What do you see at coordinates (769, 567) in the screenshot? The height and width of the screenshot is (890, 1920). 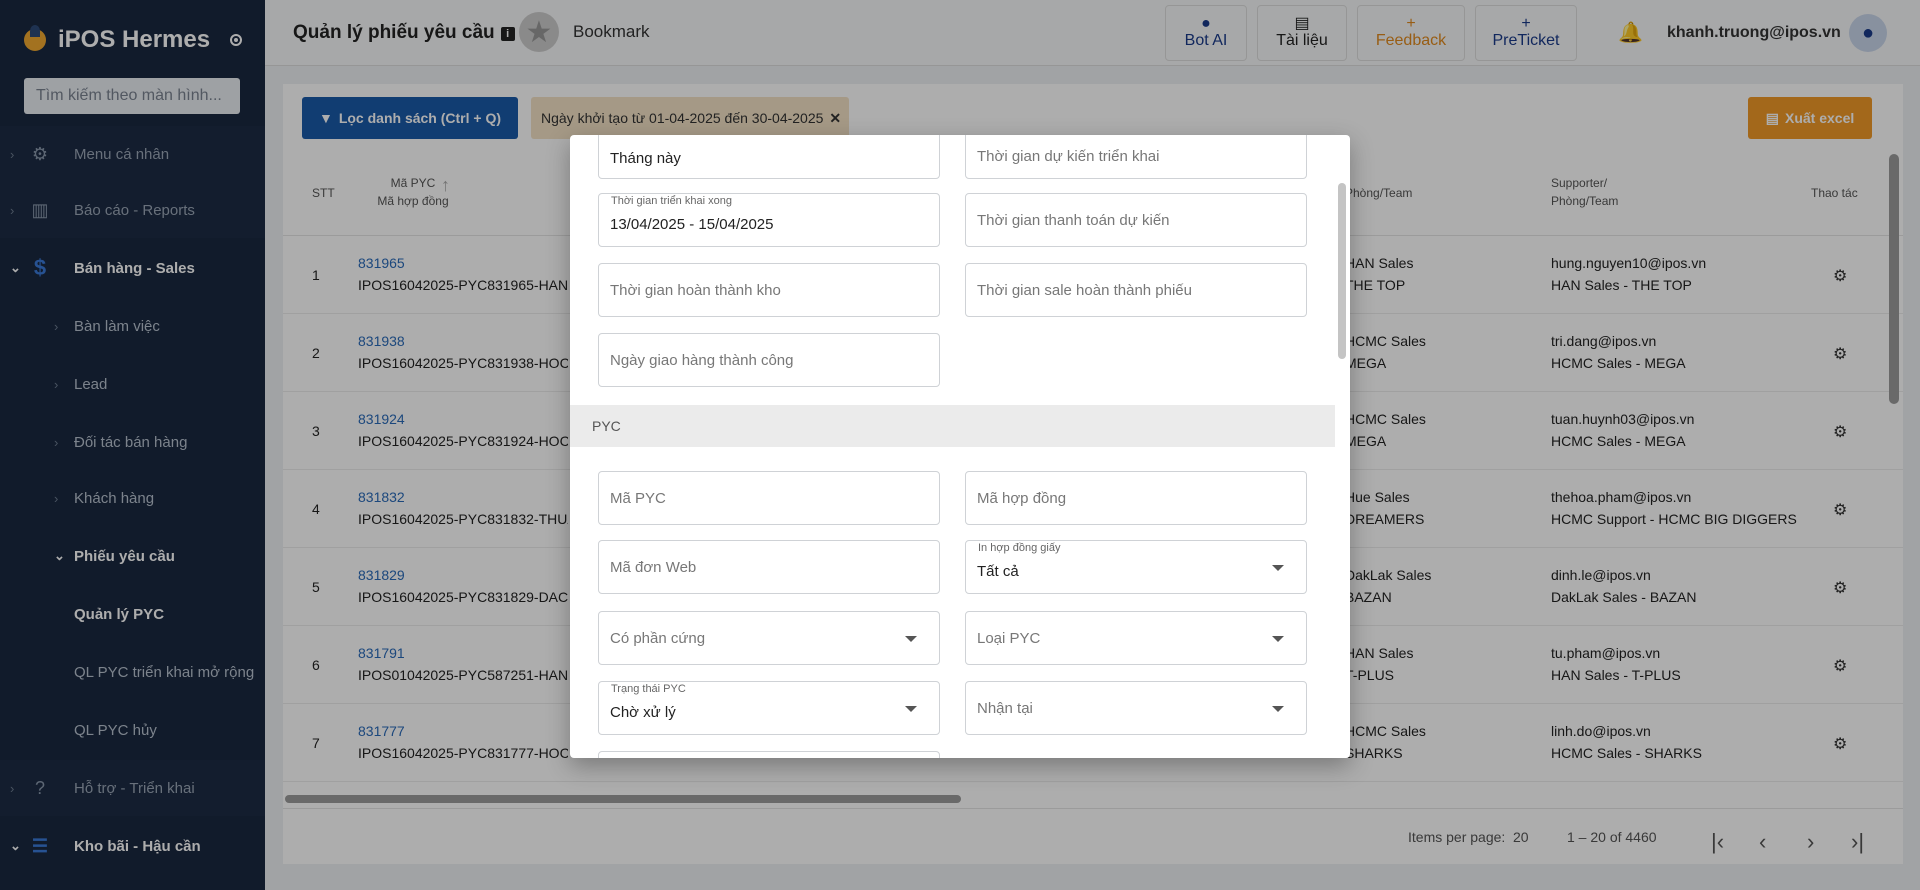 I see `ma-don-web-field: Mã đơn Web` at bounding box center [769, 567].